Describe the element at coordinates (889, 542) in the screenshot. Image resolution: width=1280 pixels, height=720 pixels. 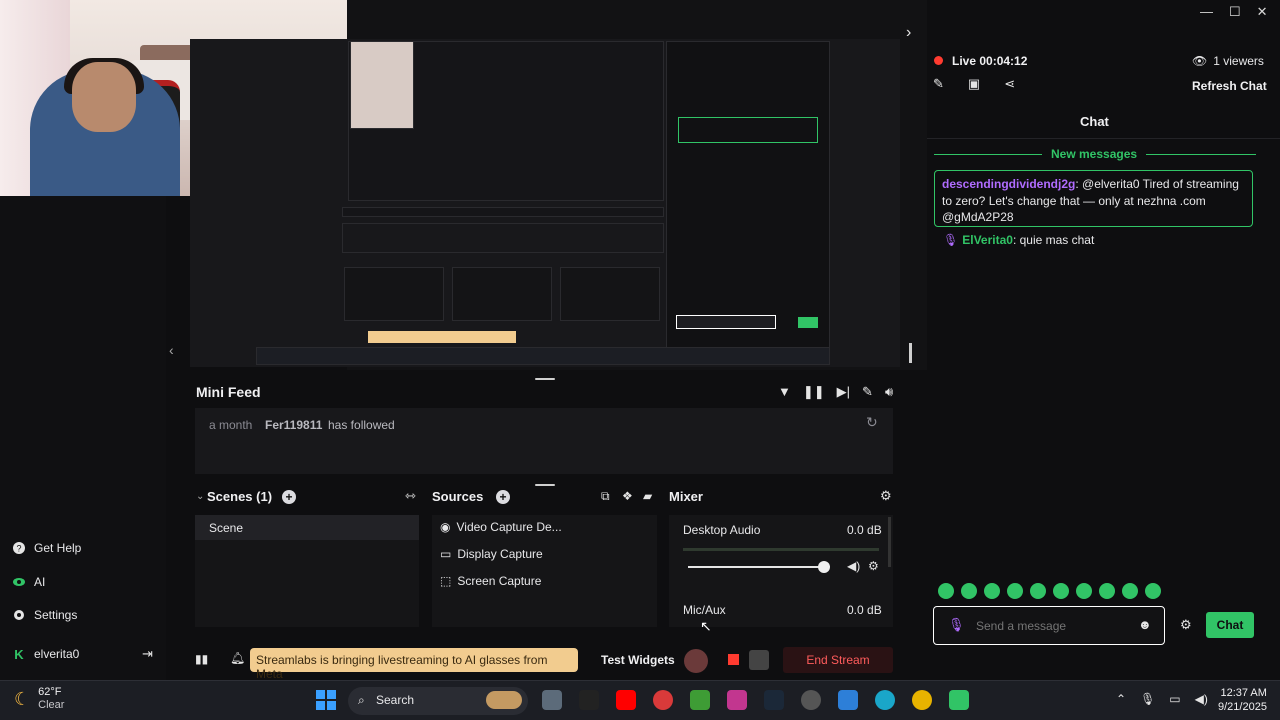
I see `scrollbar` at that location.